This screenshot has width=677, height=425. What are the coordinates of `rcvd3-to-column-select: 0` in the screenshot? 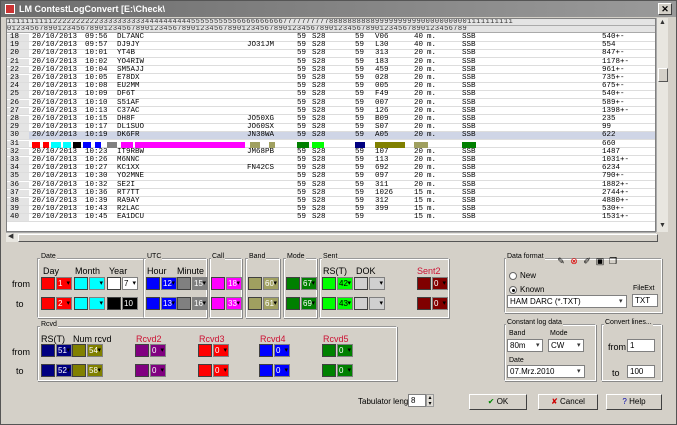 It's located at (221, 370).